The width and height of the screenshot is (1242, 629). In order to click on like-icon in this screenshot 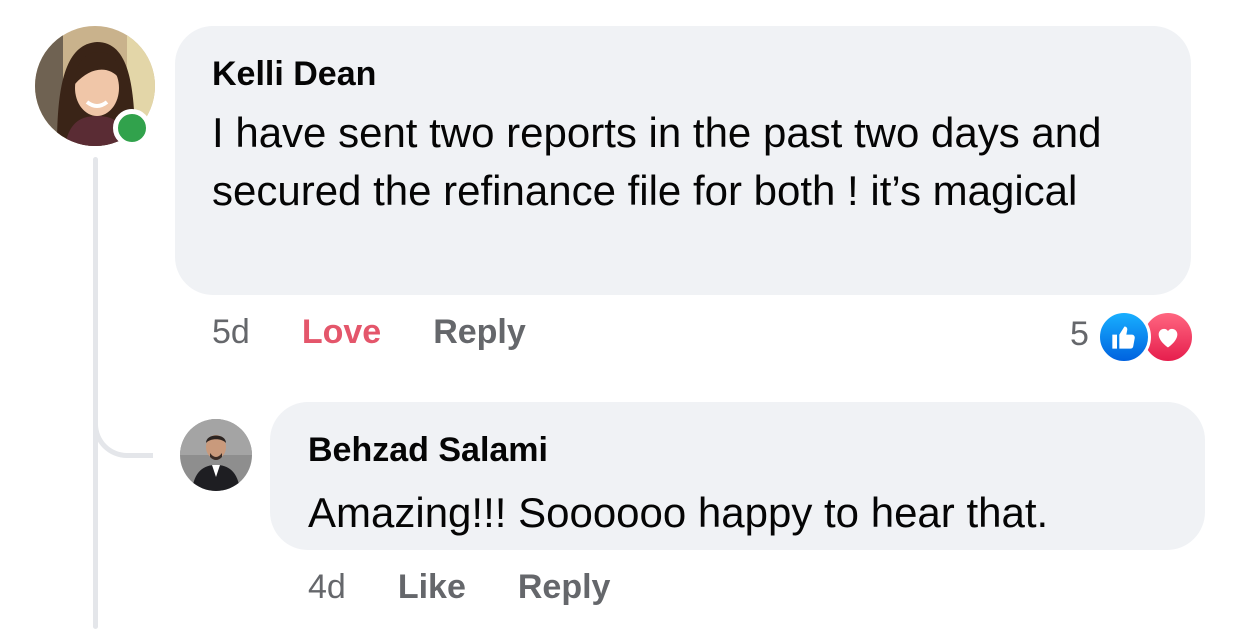, I will do `click(1123, 337)`.